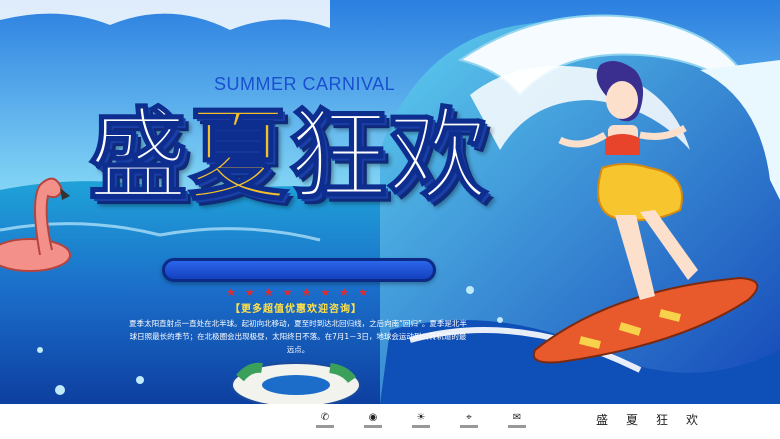 Image resolution: width=780 pixels, height=439 pixels. What do you see at coordinates (338, 155) in the screenshot?
I see `title-char-3: 狂` at bounding box center [338, 155].